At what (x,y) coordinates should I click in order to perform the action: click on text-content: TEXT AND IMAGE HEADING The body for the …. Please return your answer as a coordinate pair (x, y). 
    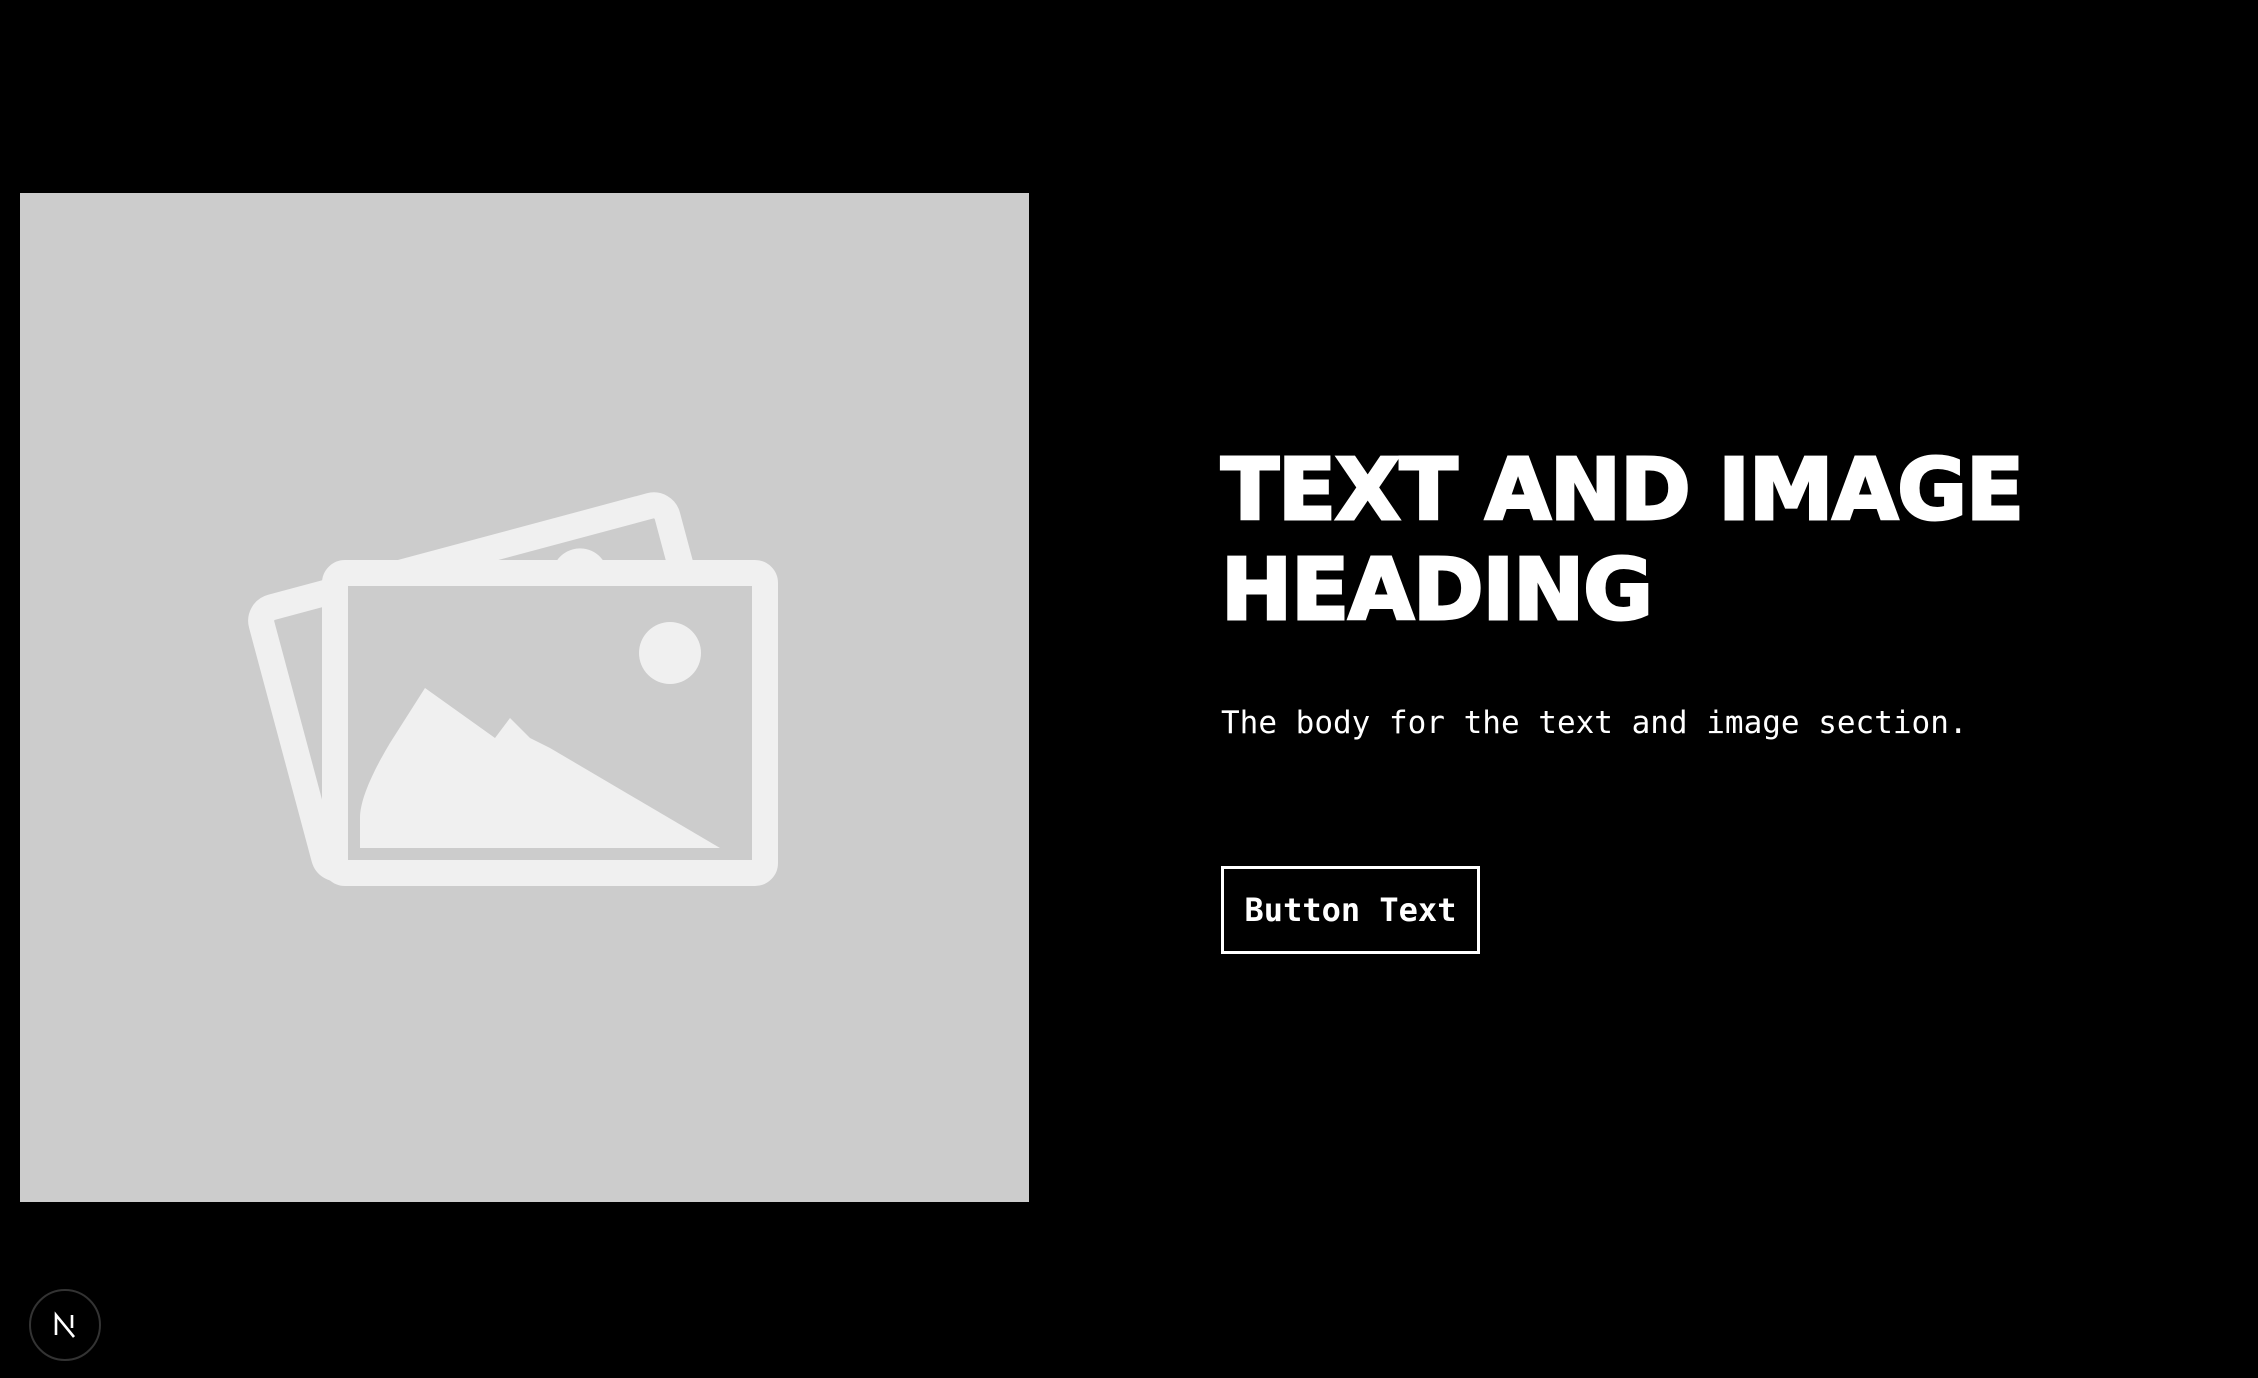
    Looking at the image, I should click on (1670, 592).